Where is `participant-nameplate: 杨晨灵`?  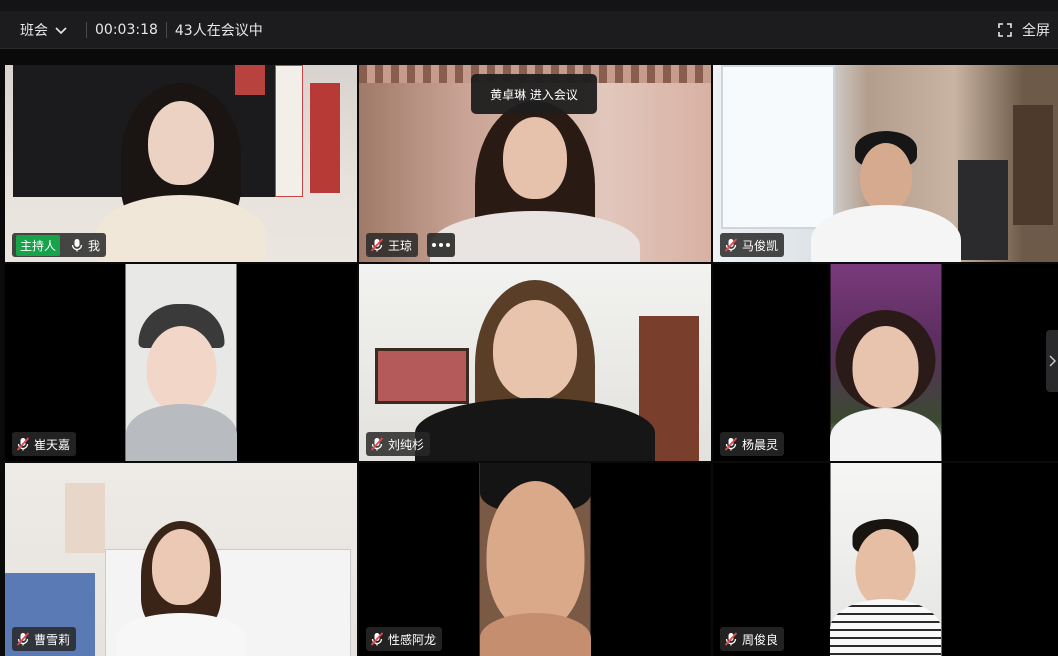 participant-nameplate: 杨晨灵 is located at coordinates (752, 444).